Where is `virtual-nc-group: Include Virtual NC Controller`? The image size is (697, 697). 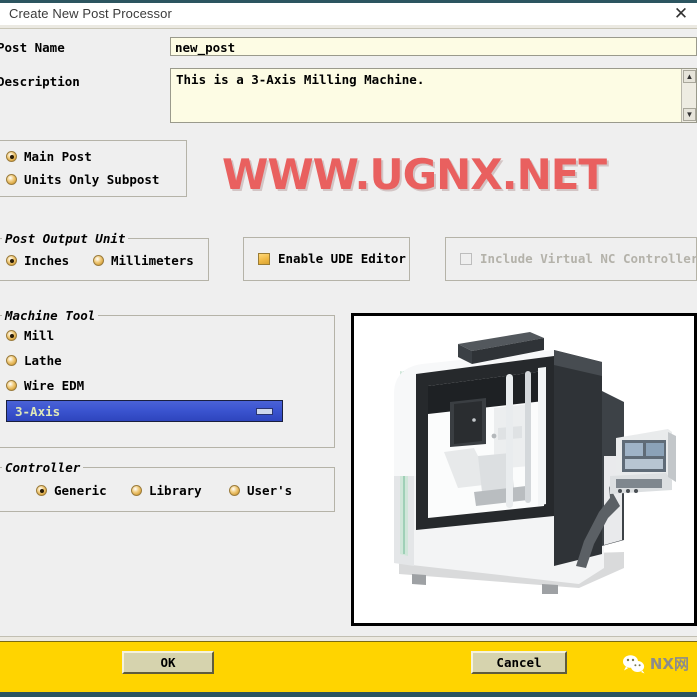
virtual-nc-group: Include Virtual NC Controller is located at coordinates (571, 259).